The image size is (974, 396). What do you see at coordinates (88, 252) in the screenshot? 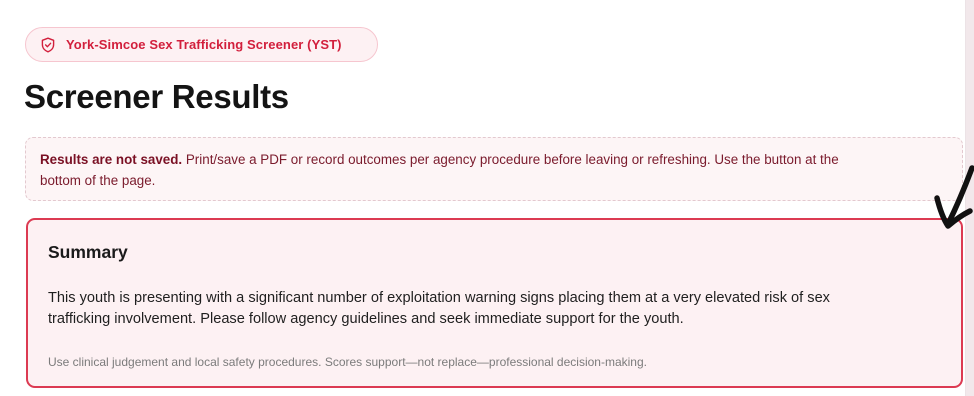
I see `summary-heading: Summary` at bounding box center [88, 252].